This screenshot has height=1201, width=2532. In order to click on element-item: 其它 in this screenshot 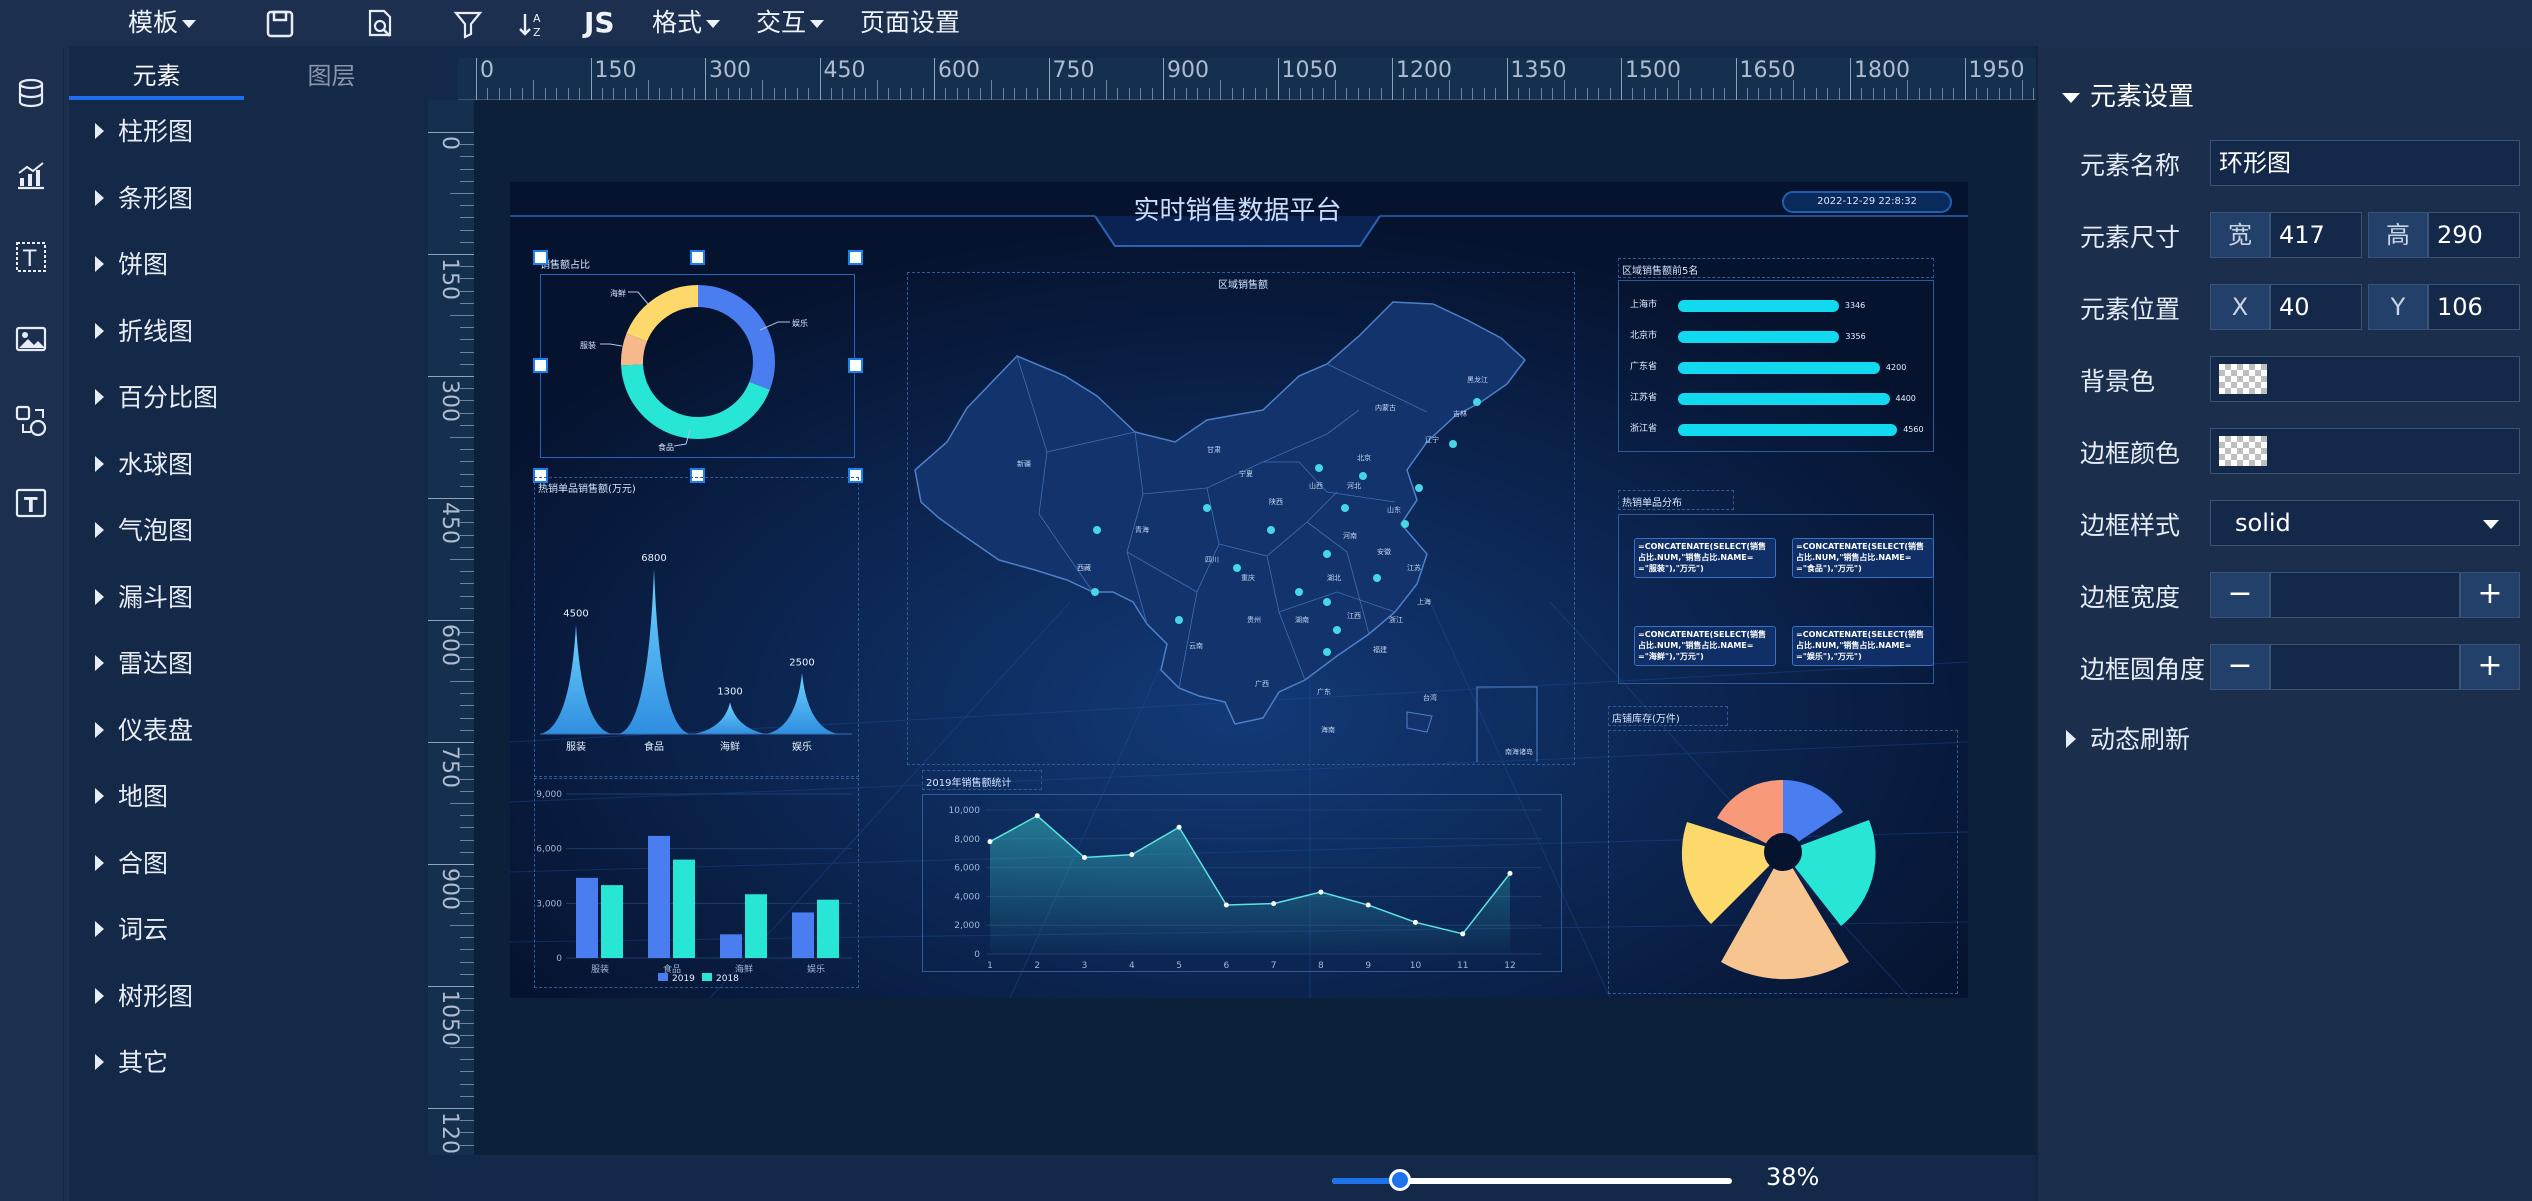, I will do `click(131, 1063)`.